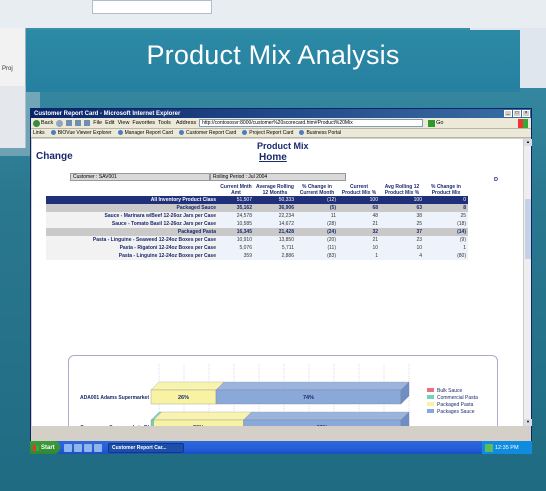  Describe the element at coordinates (446, 208) in the screenshot. I see `cell: 8` at that location.